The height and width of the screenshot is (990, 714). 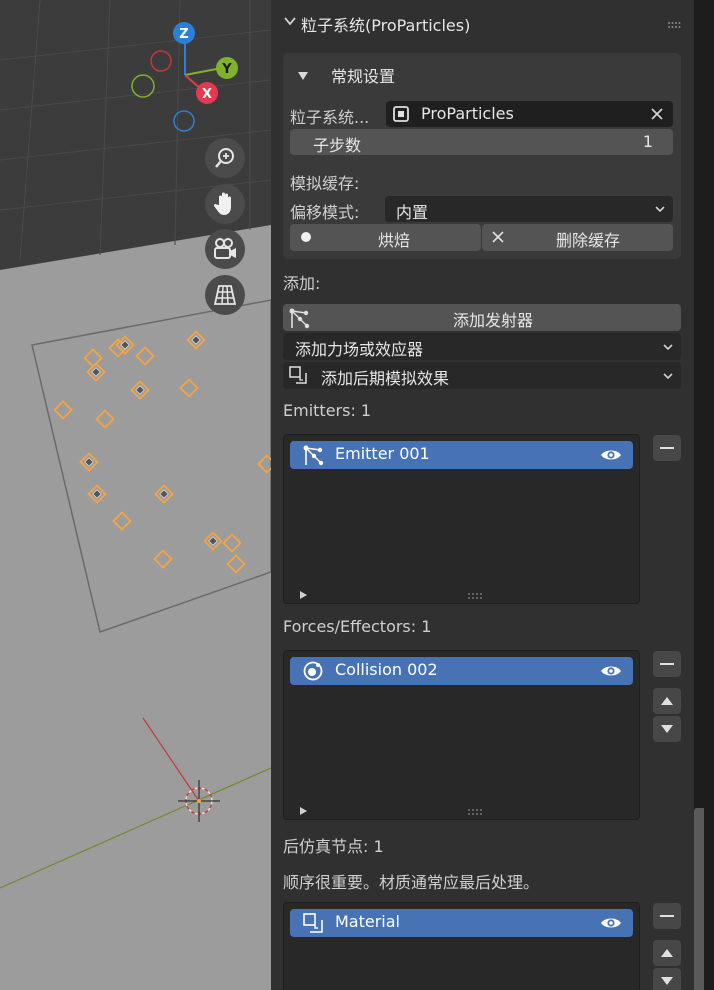 I want to click on add-emitter-button: 添加发射器, so click(x=482, y=317).